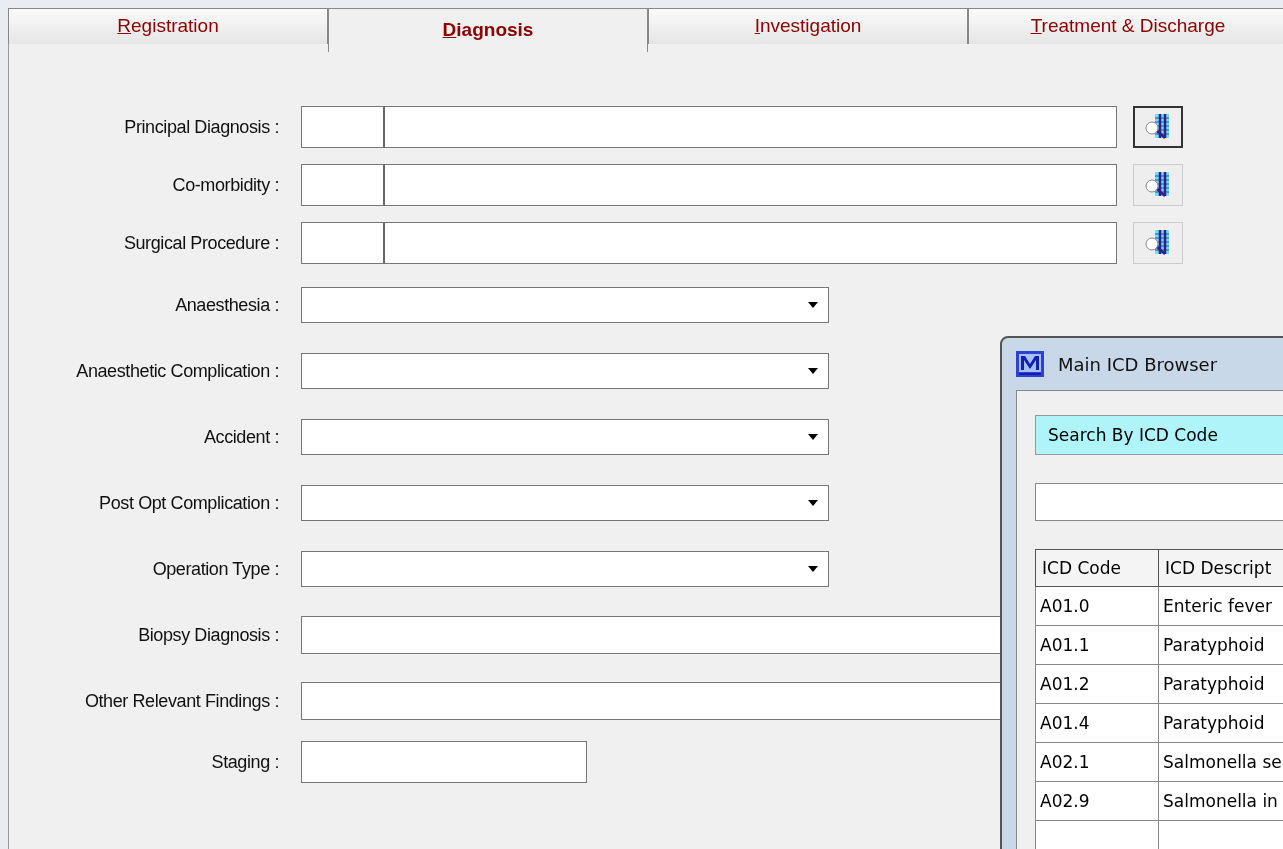 This screenshot has width=1283, height=849. I want to click on tab: Registration, so click(168, 26).